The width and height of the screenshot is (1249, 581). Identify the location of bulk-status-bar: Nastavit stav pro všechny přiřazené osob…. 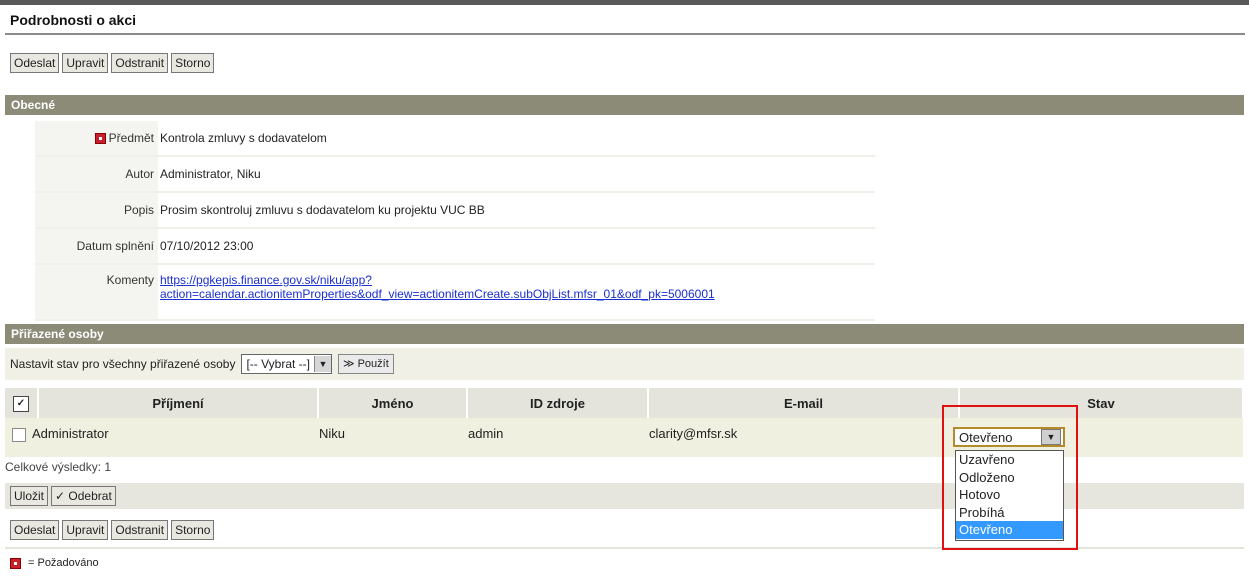
(624, 364).